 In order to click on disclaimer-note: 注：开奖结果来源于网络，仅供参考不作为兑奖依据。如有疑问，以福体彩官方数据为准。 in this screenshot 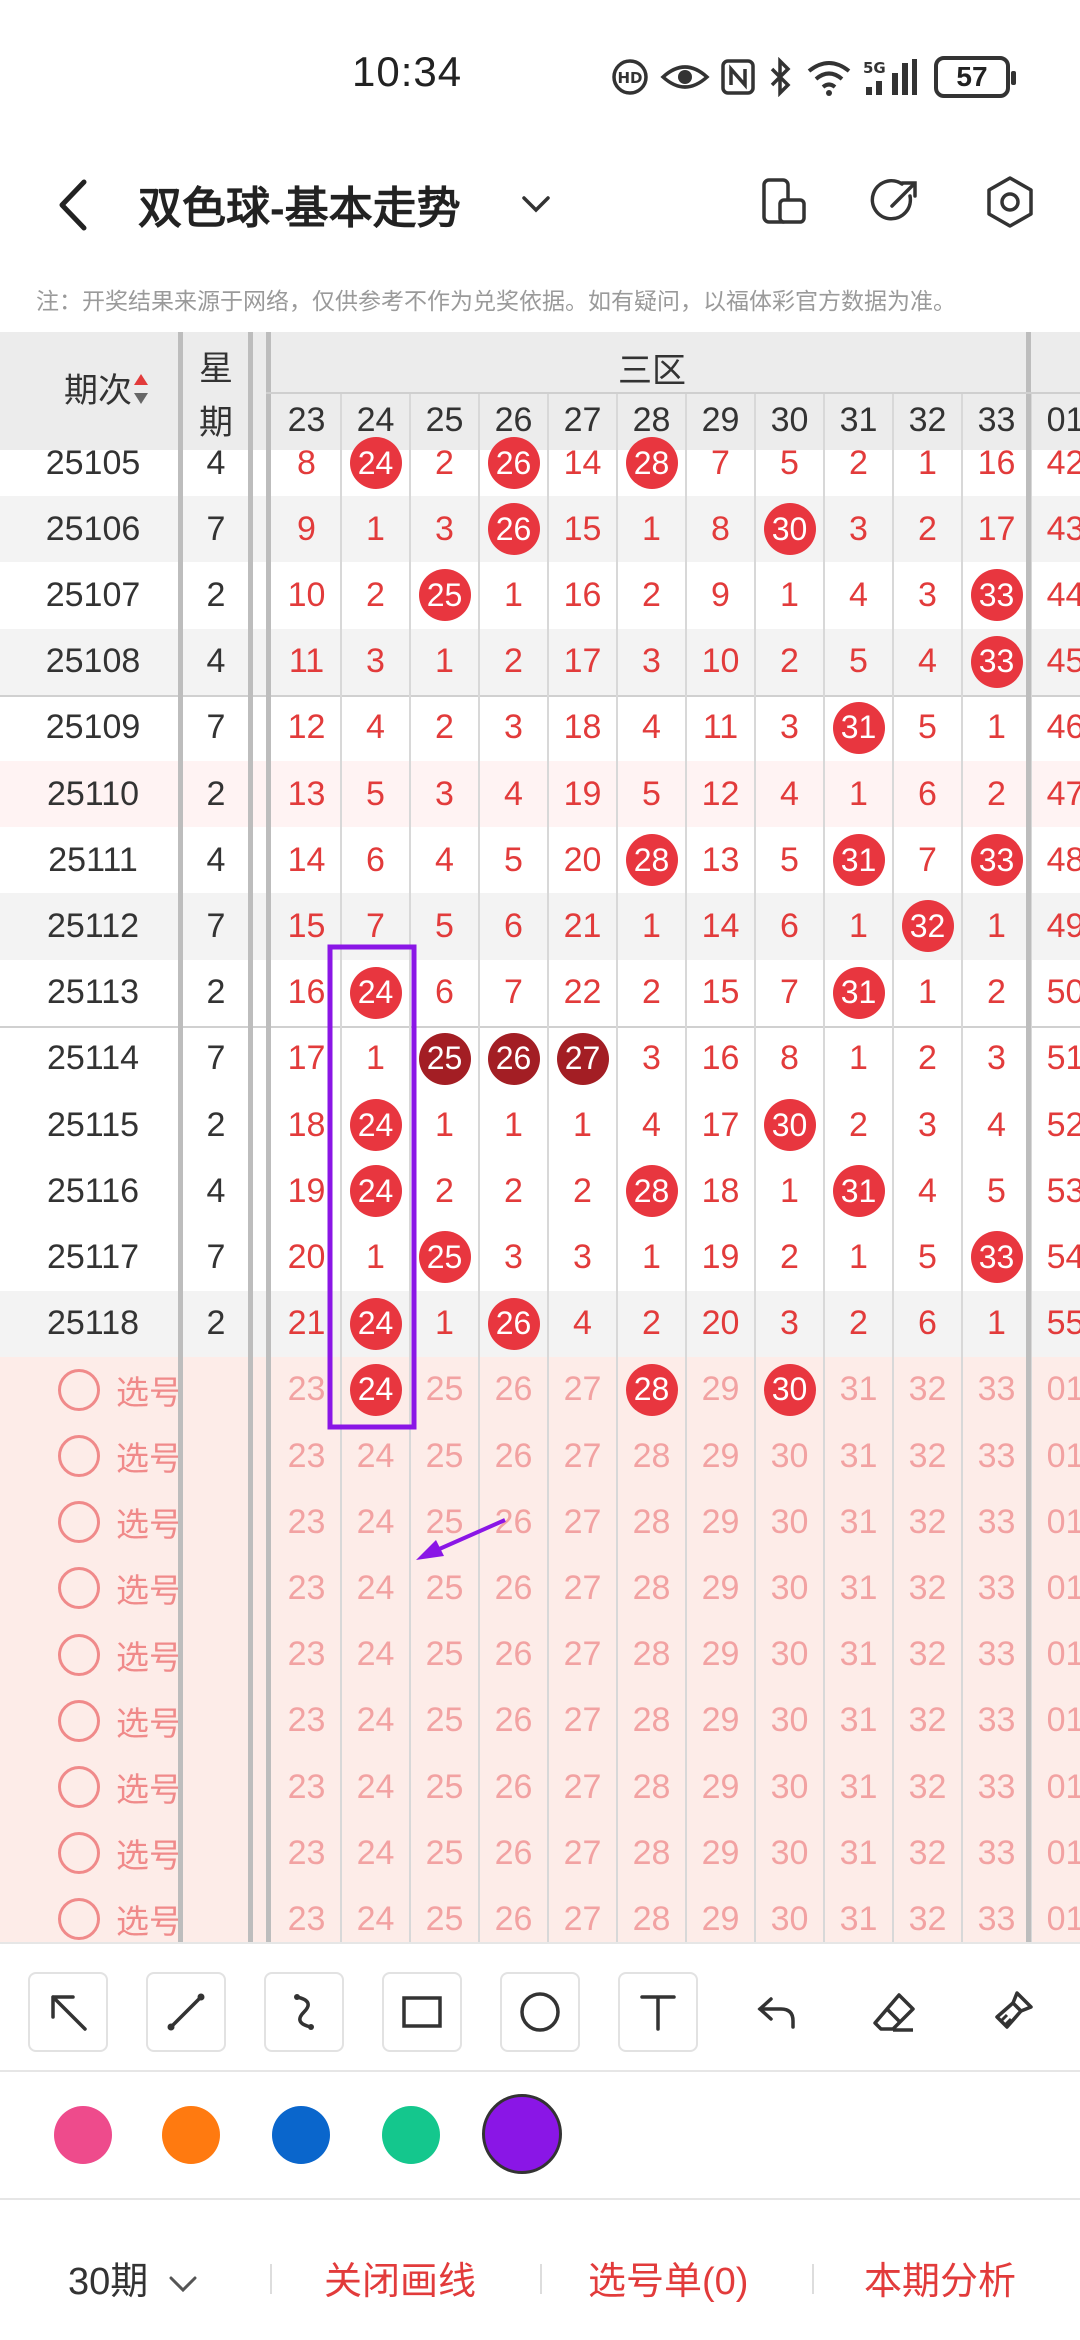, I will do `click(496, 301)`.